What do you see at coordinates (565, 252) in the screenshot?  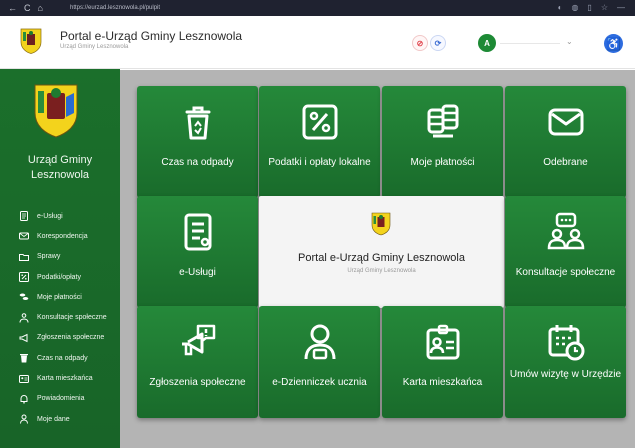 I see `tile-konsultacje-spoleczne: Konsultacje społeczne` at bounding box center [565, 252].